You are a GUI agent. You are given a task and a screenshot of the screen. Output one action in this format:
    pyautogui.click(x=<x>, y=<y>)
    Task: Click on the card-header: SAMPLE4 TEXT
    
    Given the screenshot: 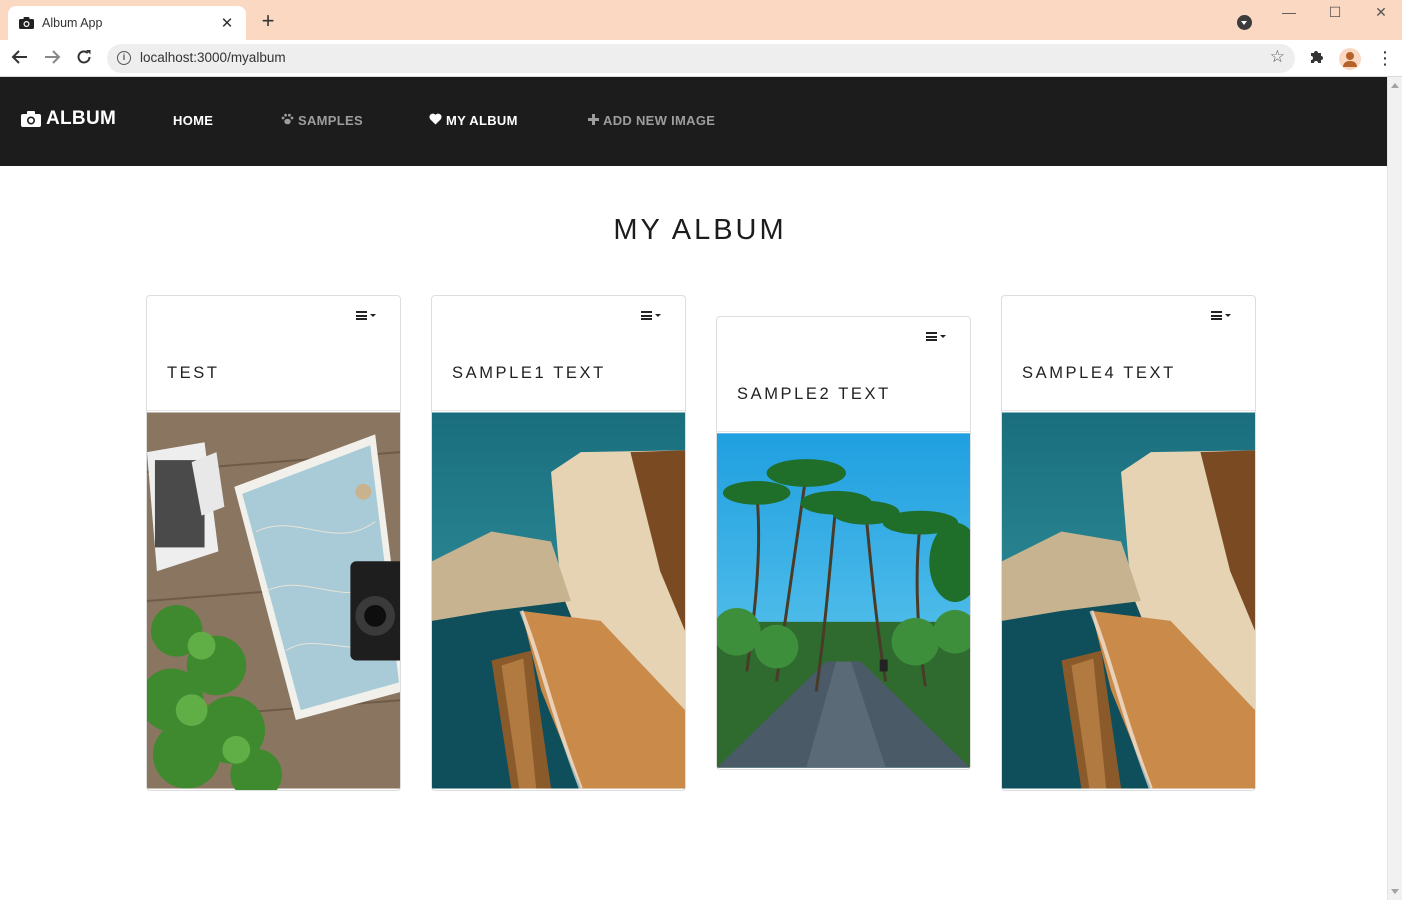 What is the action you would take?
    pyautogui.click(x=1128, y=353)
    